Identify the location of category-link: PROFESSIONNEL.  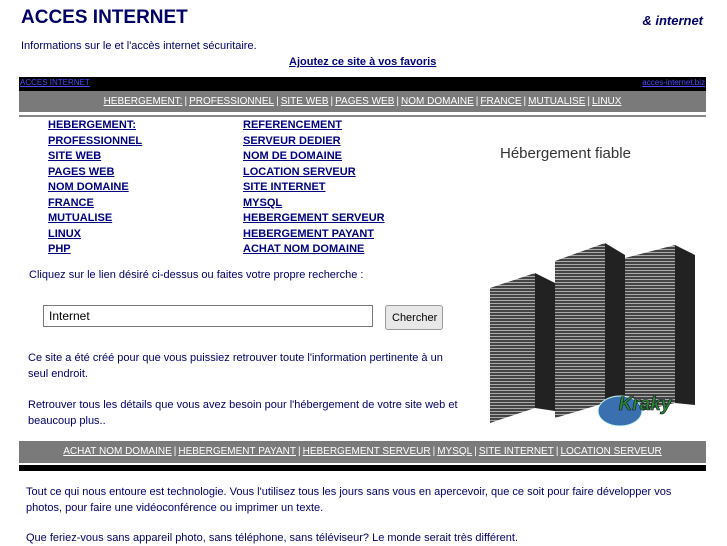
(95, 142).